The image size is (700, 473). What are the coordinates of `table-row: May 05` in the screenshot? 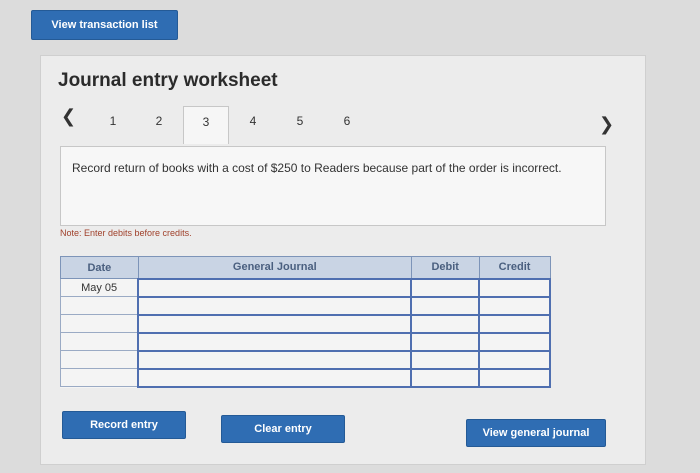 It's located at (305, 287).